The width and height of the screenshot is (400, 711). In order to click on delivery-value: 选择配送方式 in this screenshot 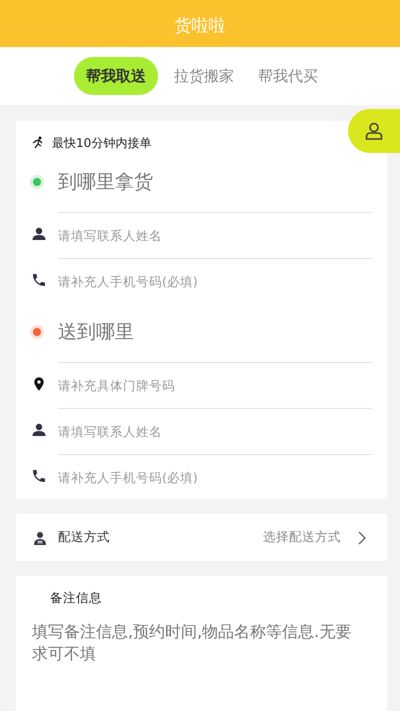, I will do `click(302, 537)`.